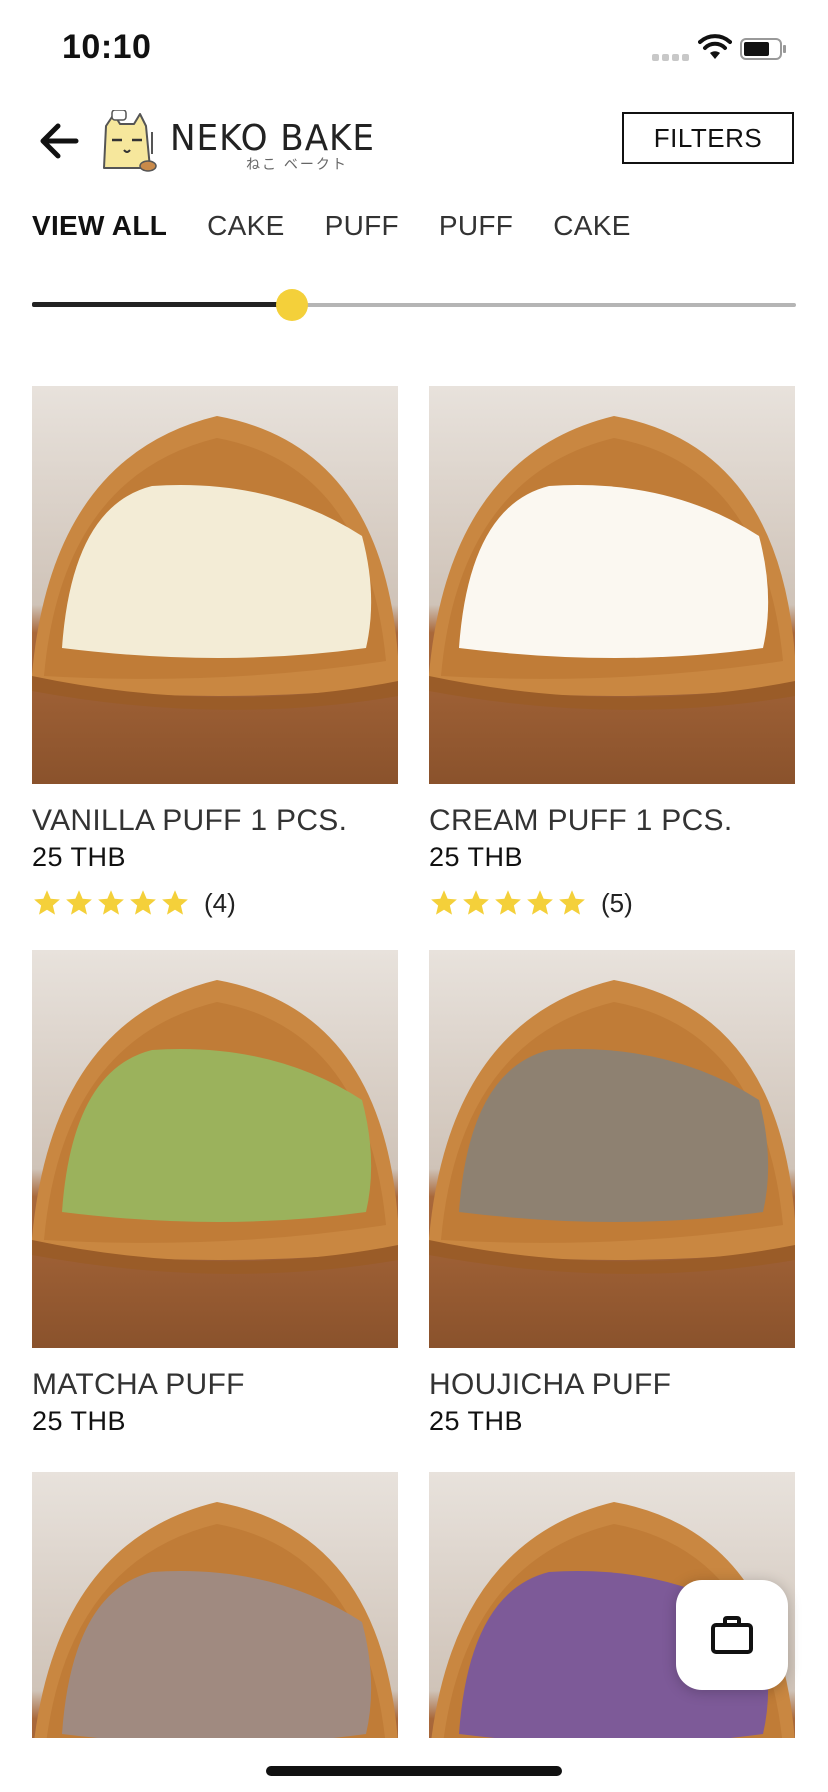 The image size is (828, 1792). What do you see at coordinates (708, 138) in the screenshot?
I see `filters-button: FILTERS` at bounding box center [708, 138].